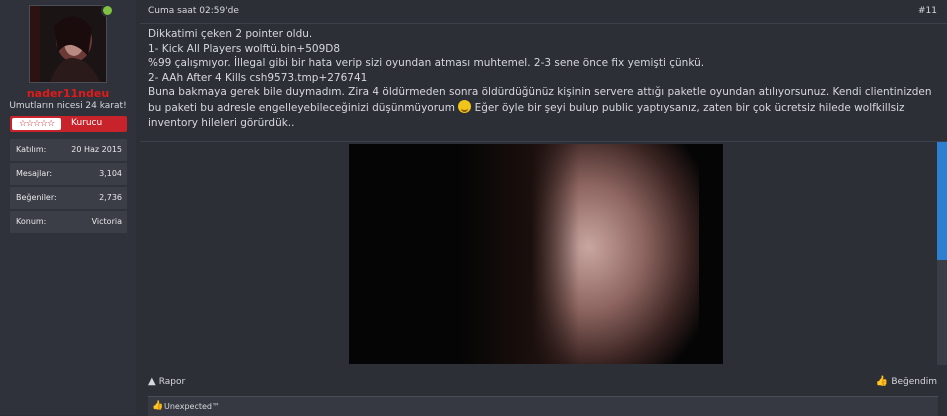 The height and width of the screenshot is (416, 947). I want to click on liker-link: Unexpected™, so click(192, 406).